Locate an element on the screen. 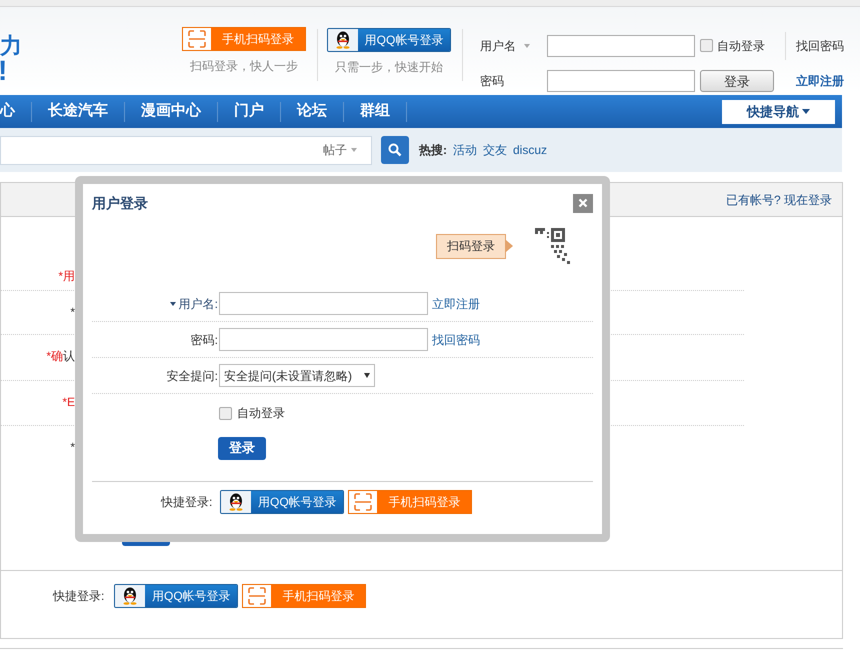 The width and height of the screenshot is (860, 656). field-label: *E is located at coordinates (68, 402).